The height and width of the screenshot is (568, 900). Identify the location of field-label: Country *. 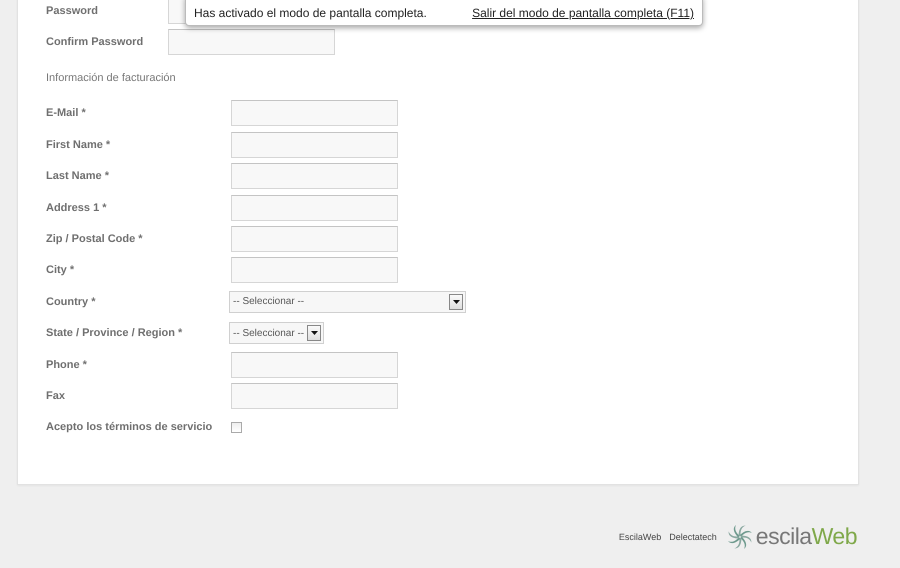
(71, 302).